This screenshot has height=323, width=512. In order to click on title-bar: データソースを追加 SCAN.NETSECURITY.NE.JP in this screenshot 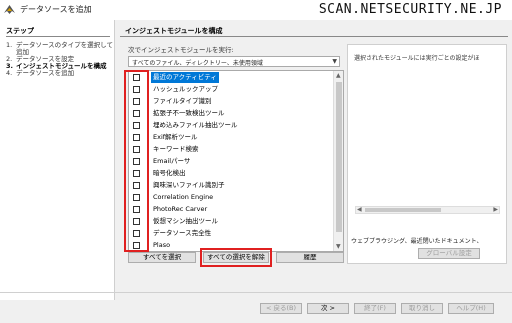, I will do `click(256, 10)`.